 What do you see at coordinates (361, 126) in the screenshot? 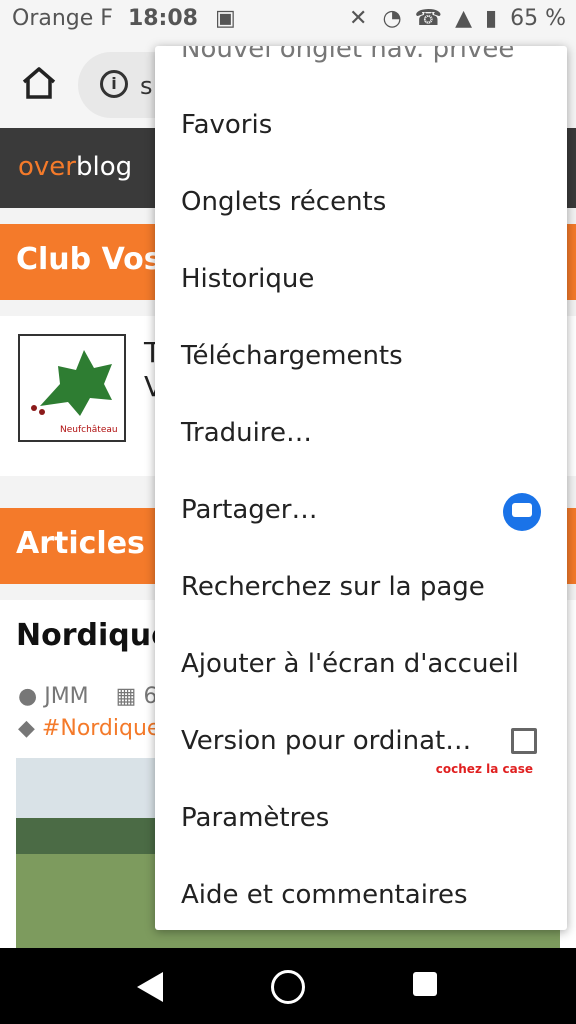
I see `menu-item-bookmarks: Favoris` at bounding box center [361, 126].